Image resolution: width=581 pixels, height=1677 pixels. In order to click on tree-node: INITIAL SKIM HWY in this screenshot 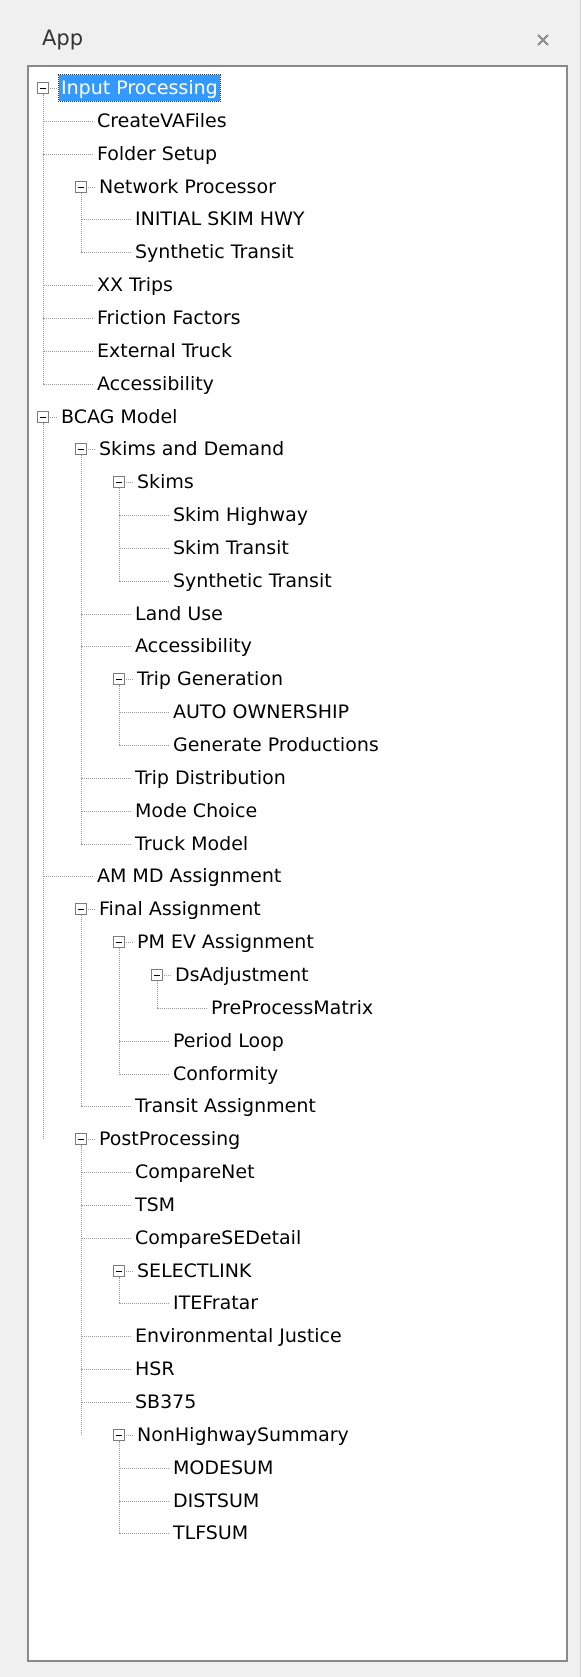, I will do `click(297, 218)`.